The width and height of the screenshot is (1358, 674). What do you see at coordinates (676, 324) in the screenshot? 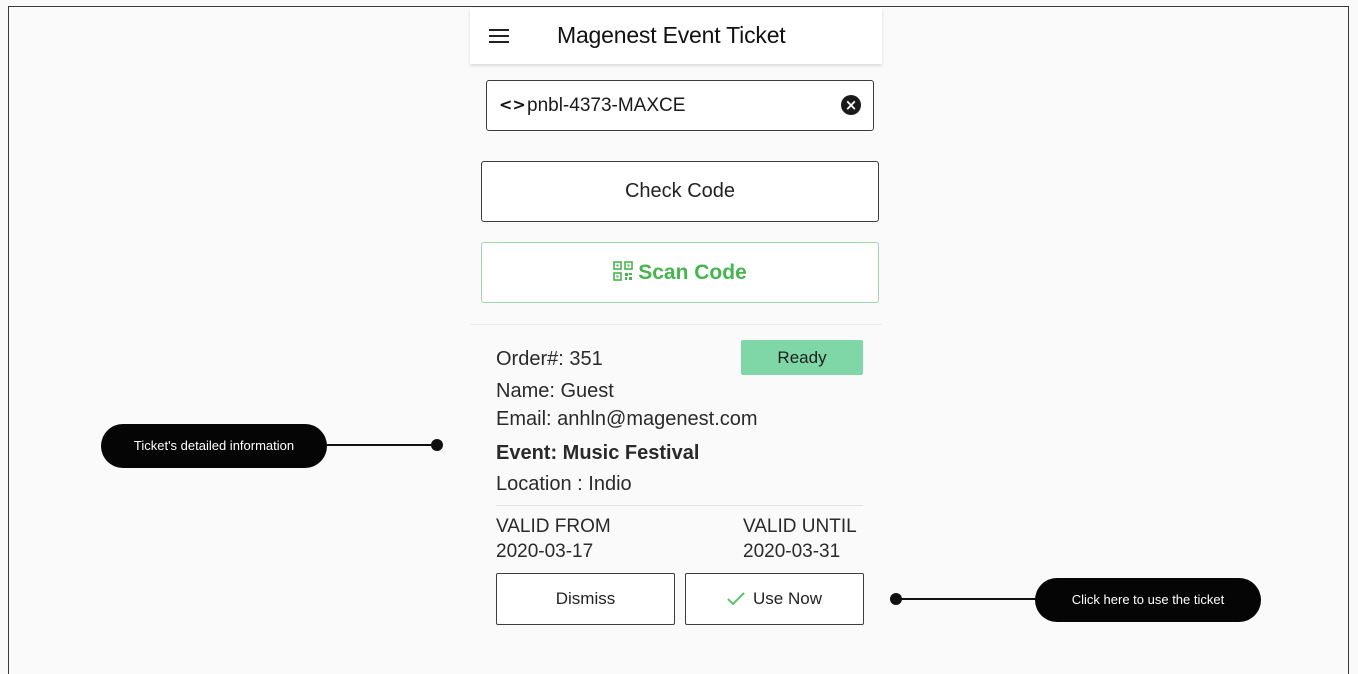
I see `section-divider` at bounding box center [676, 324].